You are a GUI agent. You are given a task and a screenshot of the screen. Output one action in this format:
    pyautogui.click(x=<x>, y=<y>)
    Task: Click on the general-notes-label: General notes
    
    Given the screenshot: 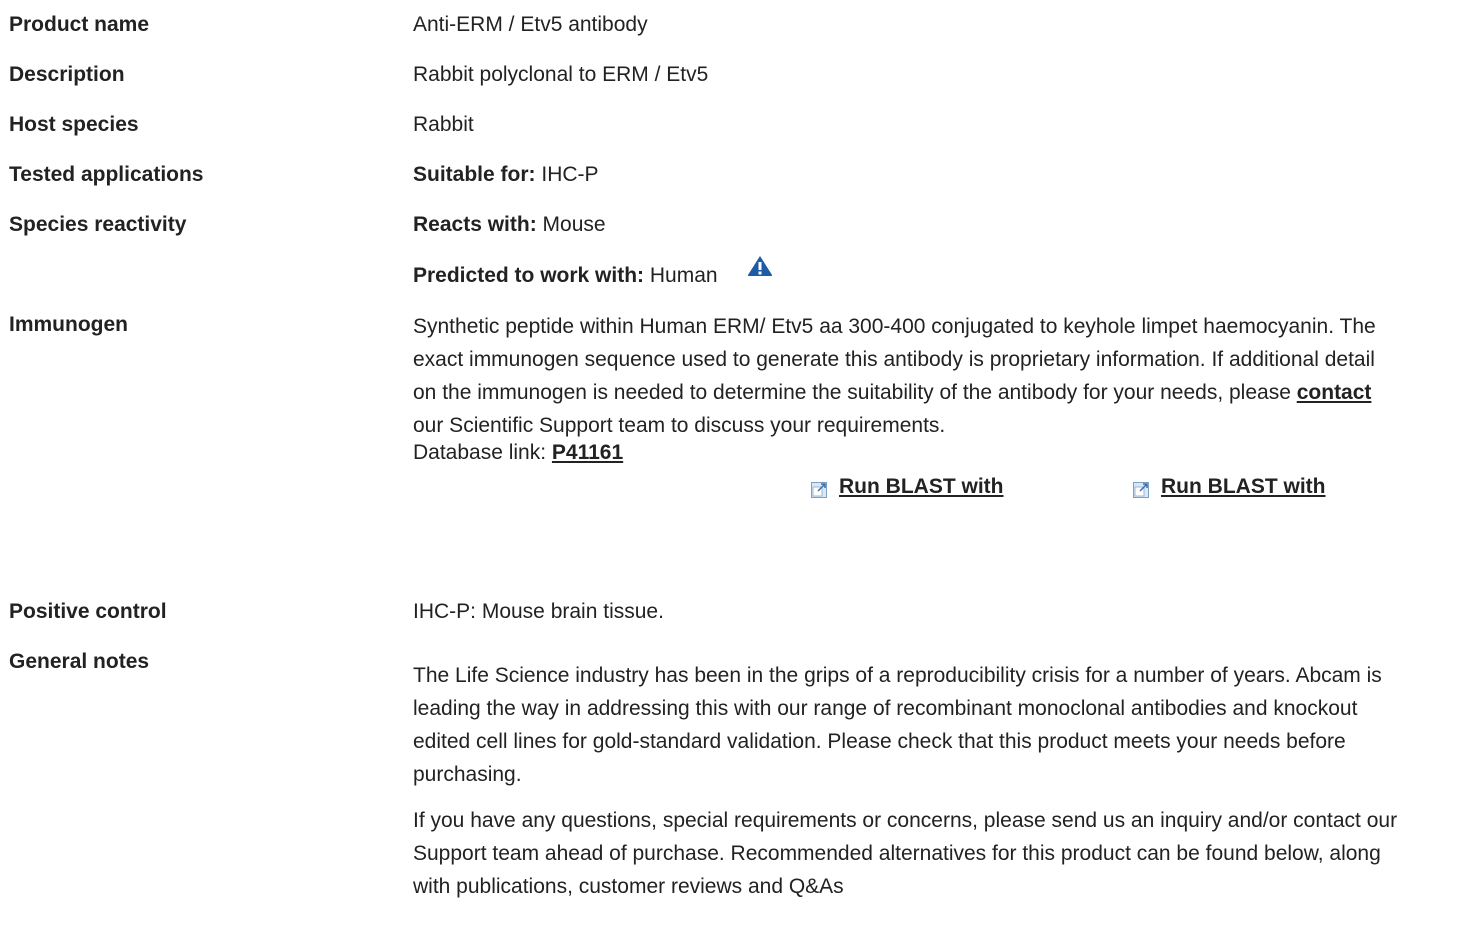 What is the action you would take?
    pyautogui.click(x=79, y=661)
    